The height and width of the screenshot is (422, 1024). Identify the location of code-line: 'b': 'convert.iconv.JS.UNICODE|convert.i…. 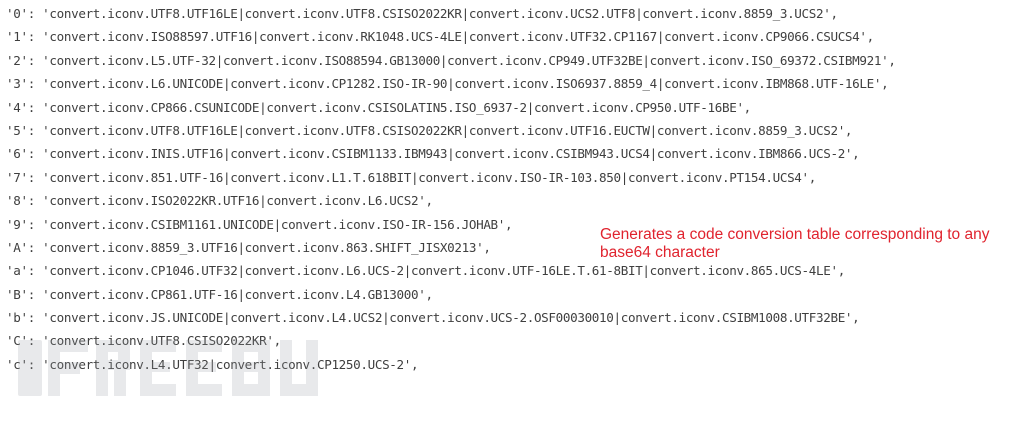
(511, 317).